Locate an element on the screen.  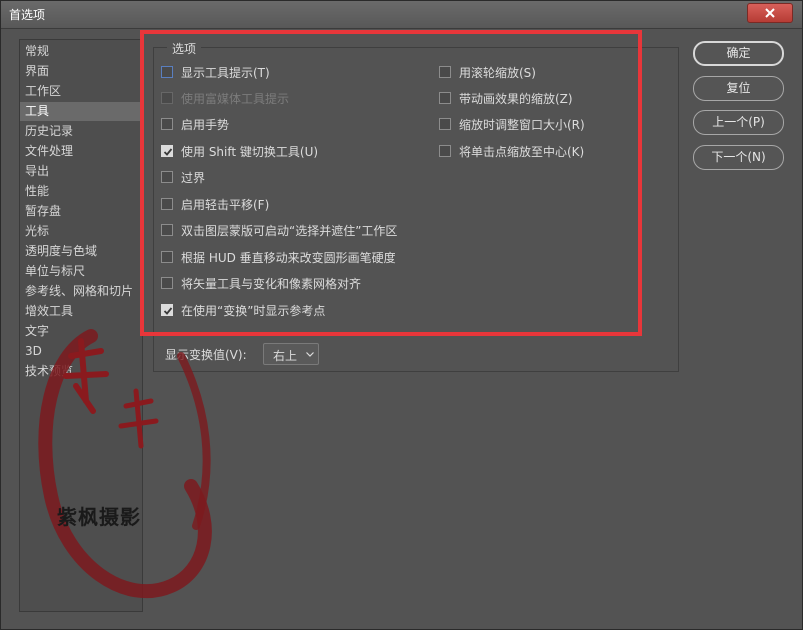
transform-values-select: 右上 is located at coordinates (291, 354).